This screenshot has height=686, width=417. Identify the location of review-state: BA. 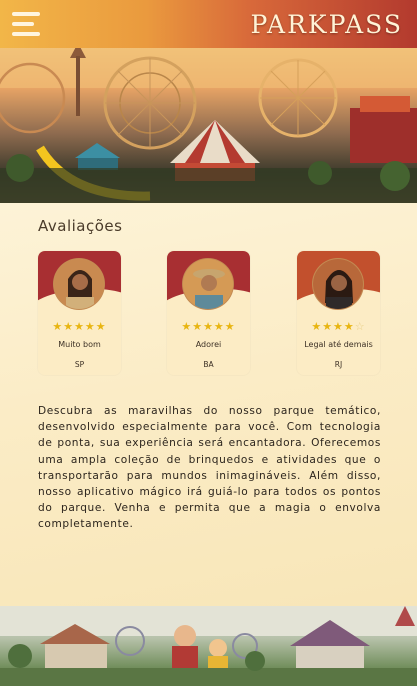
(208, 364).